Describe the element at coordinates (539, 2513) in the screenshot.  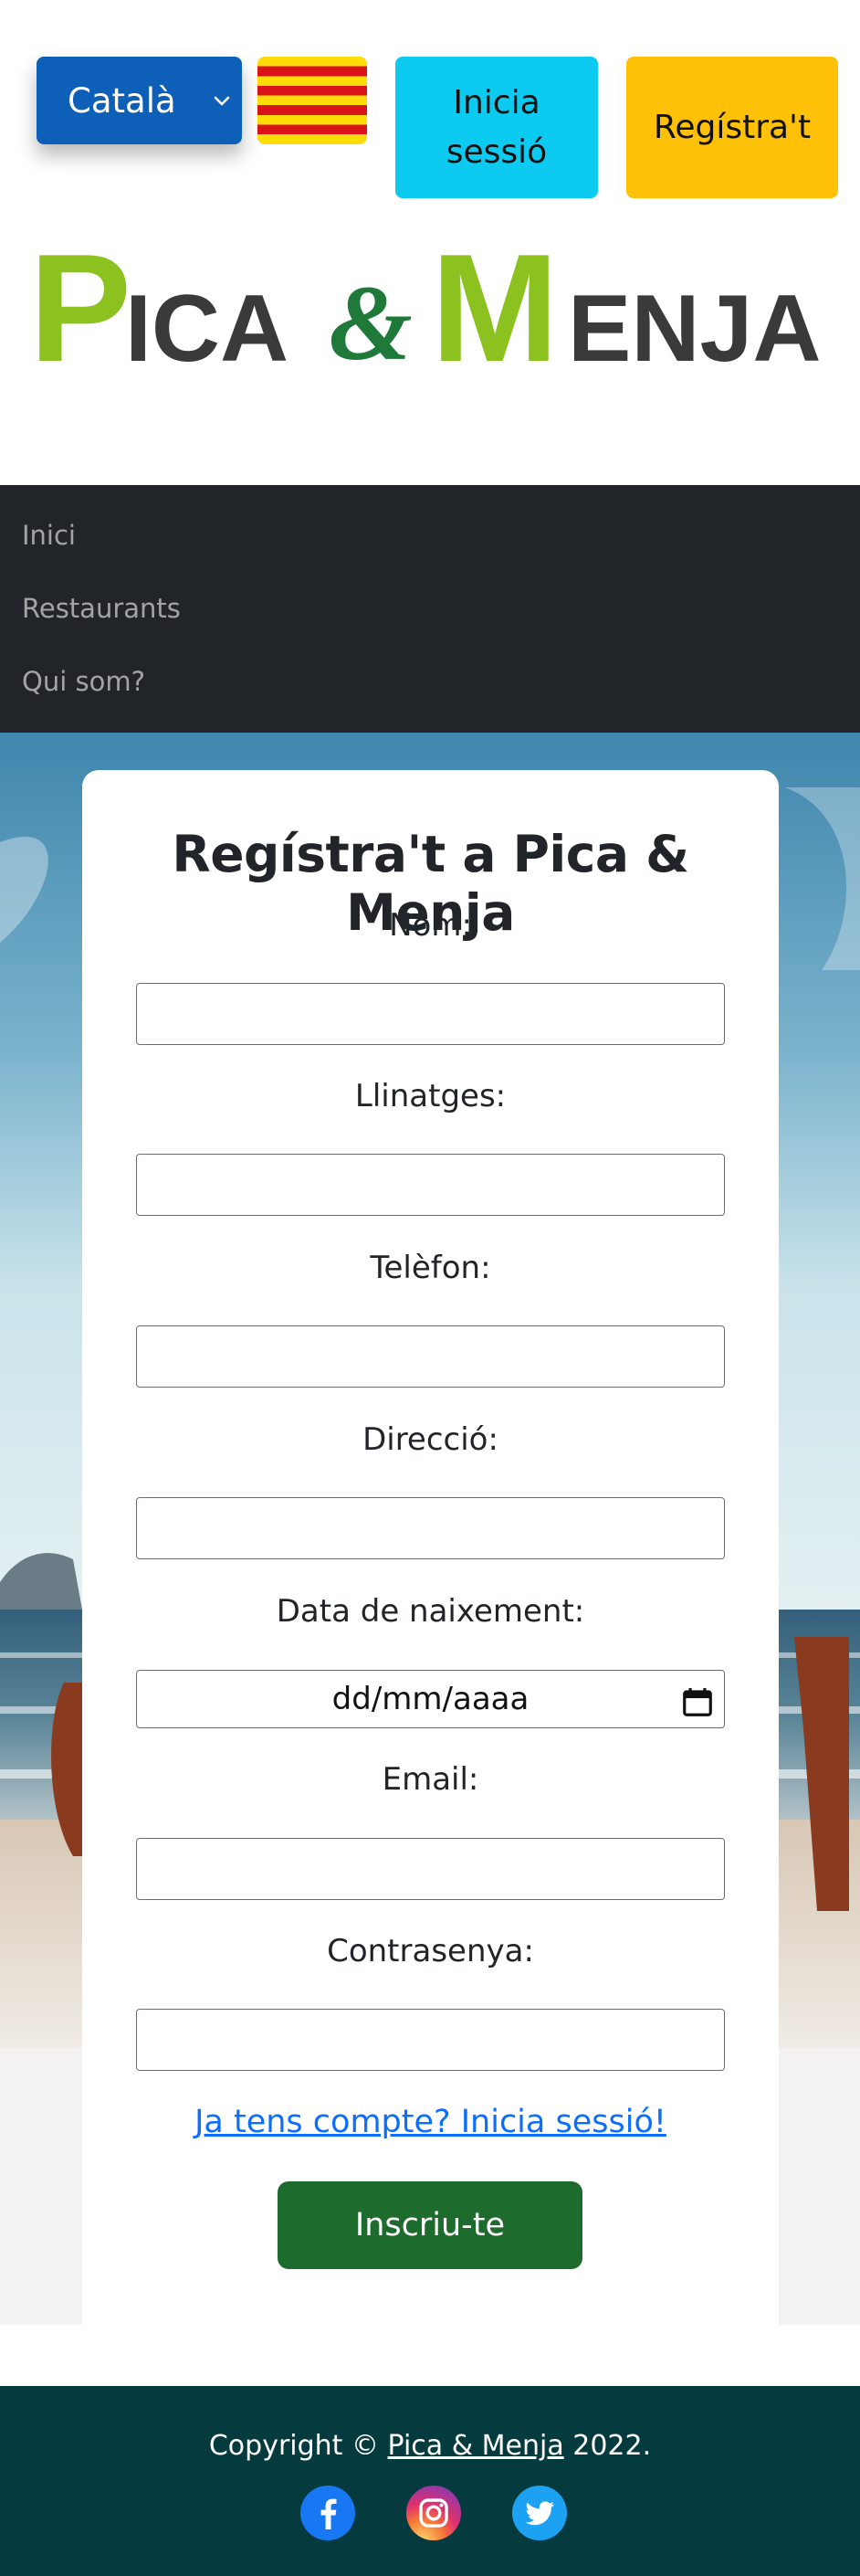
I see `twitter-icon` at that location.